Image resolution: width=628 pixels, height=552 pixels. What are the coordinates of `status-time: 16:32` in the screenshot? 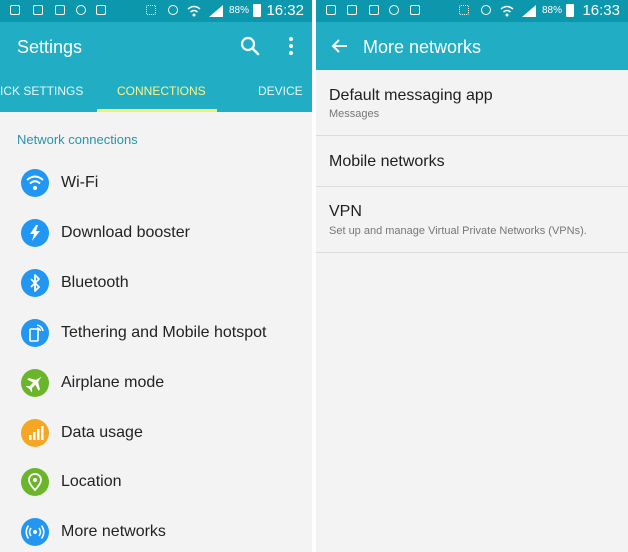 It's located at (285, 10).